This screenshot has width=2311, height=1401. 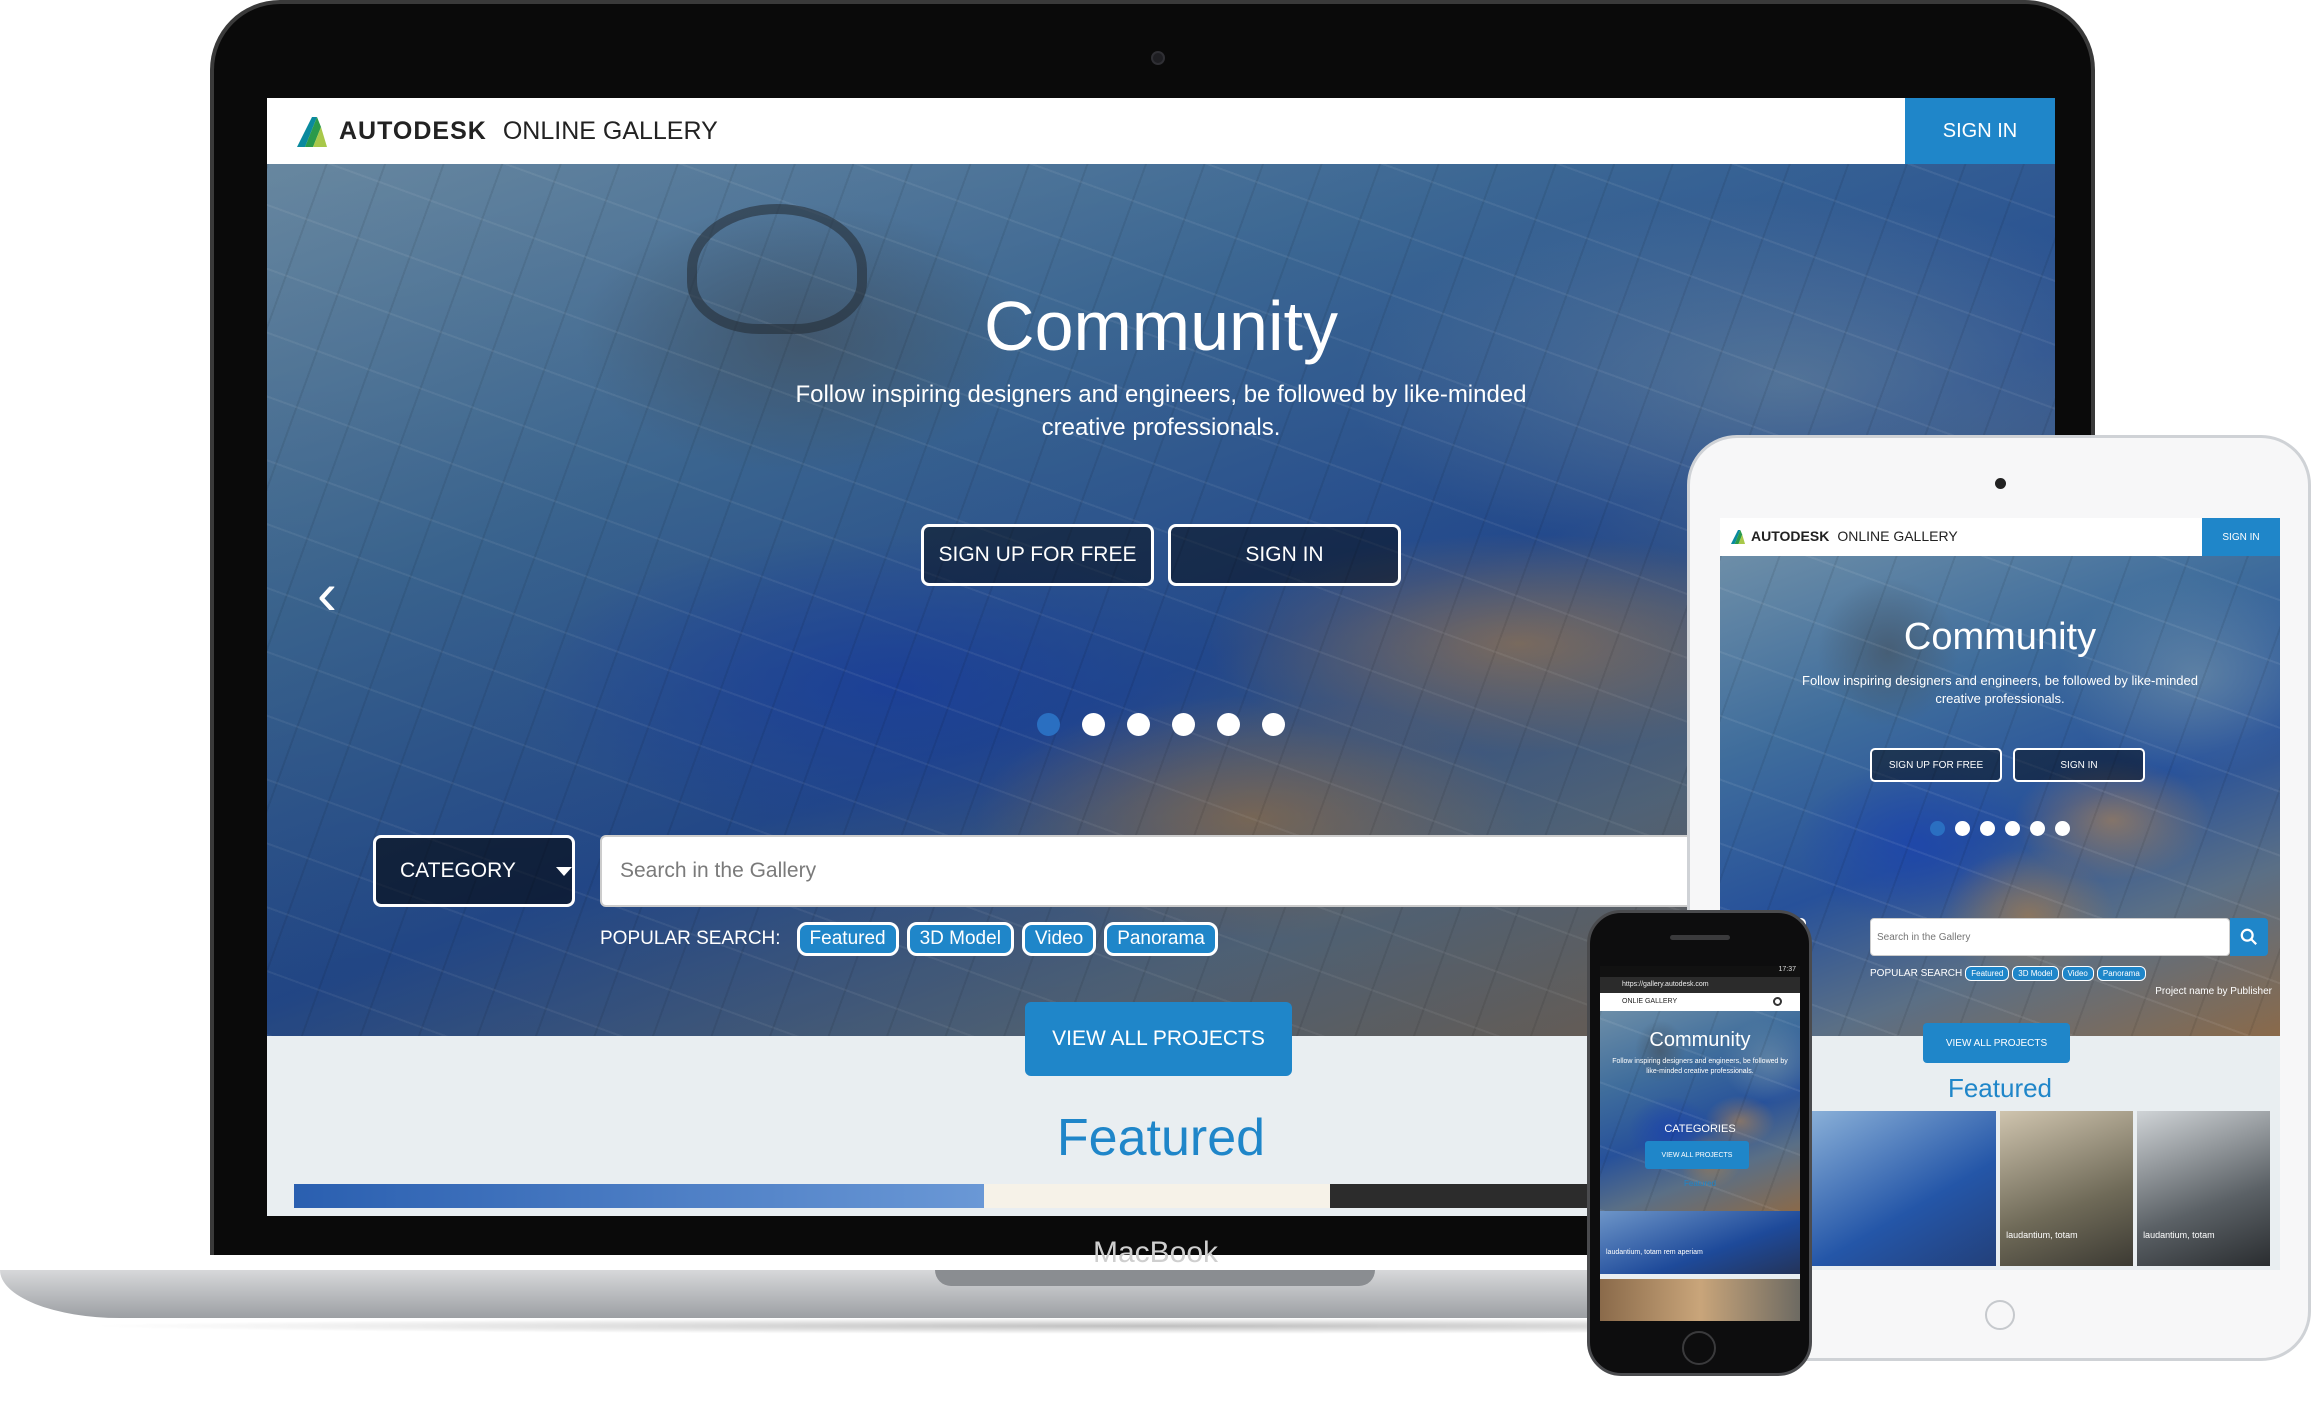 What do you see at coordinates (690, 938) in the screenshot?
I see `popular-search-label: POPULAR SEARCH:` at bounding box center [690, 938].